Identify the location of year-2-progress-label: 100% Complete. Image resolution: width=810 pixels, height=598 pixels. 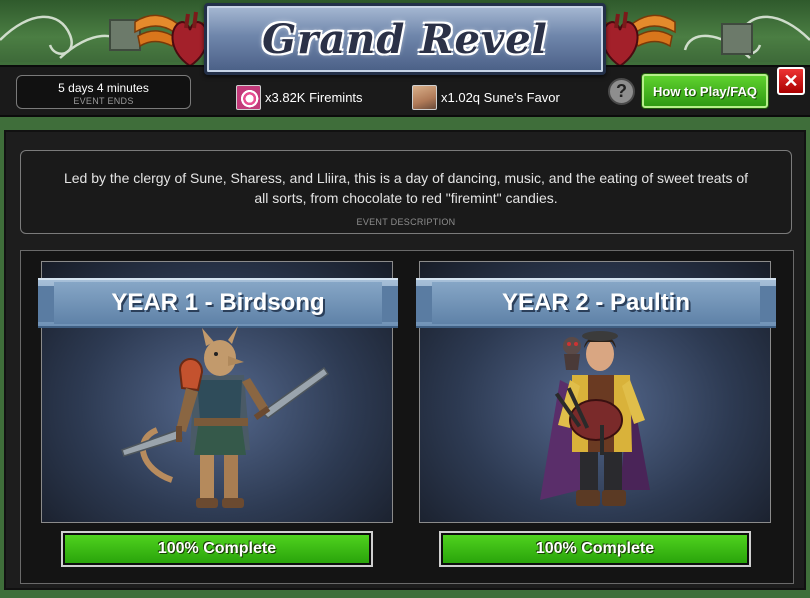
(595, 548).